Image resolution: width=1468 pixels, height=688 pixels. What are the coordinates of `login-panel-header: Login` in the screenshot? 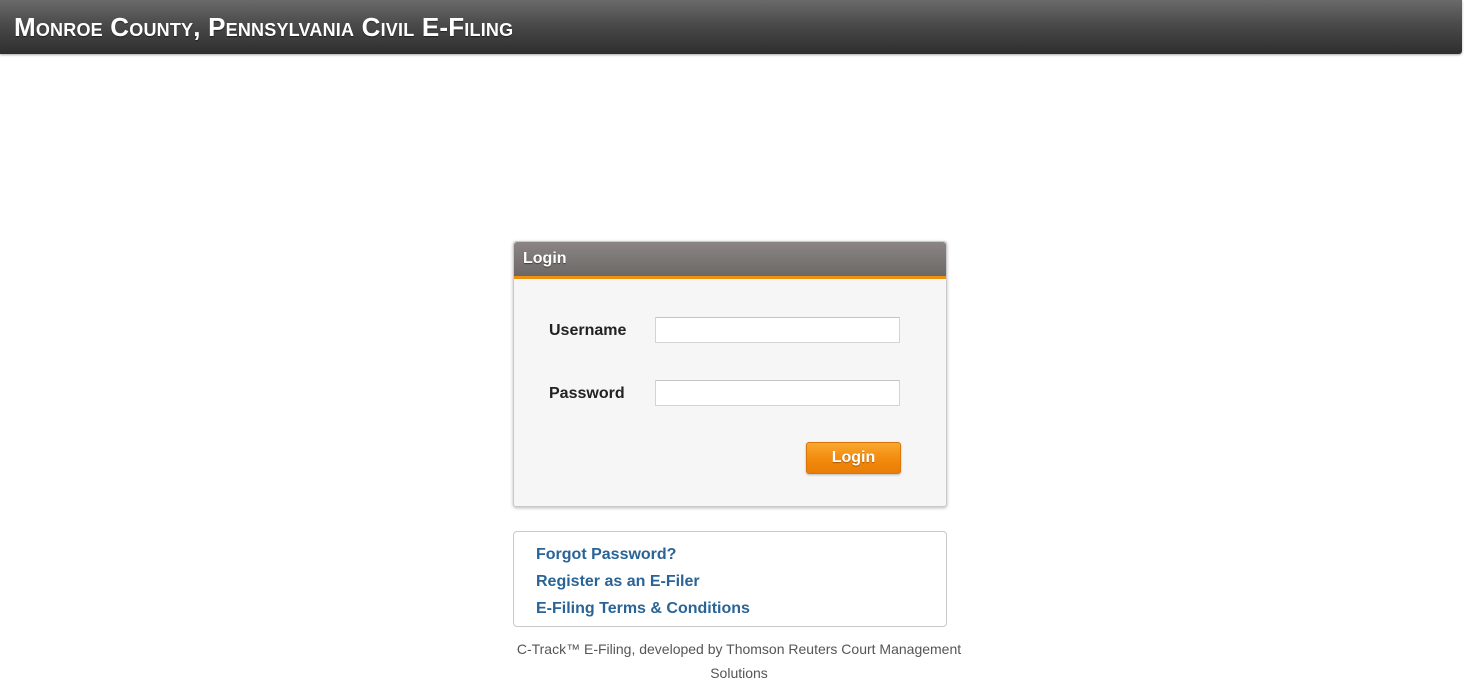 It's located at (730, 260).